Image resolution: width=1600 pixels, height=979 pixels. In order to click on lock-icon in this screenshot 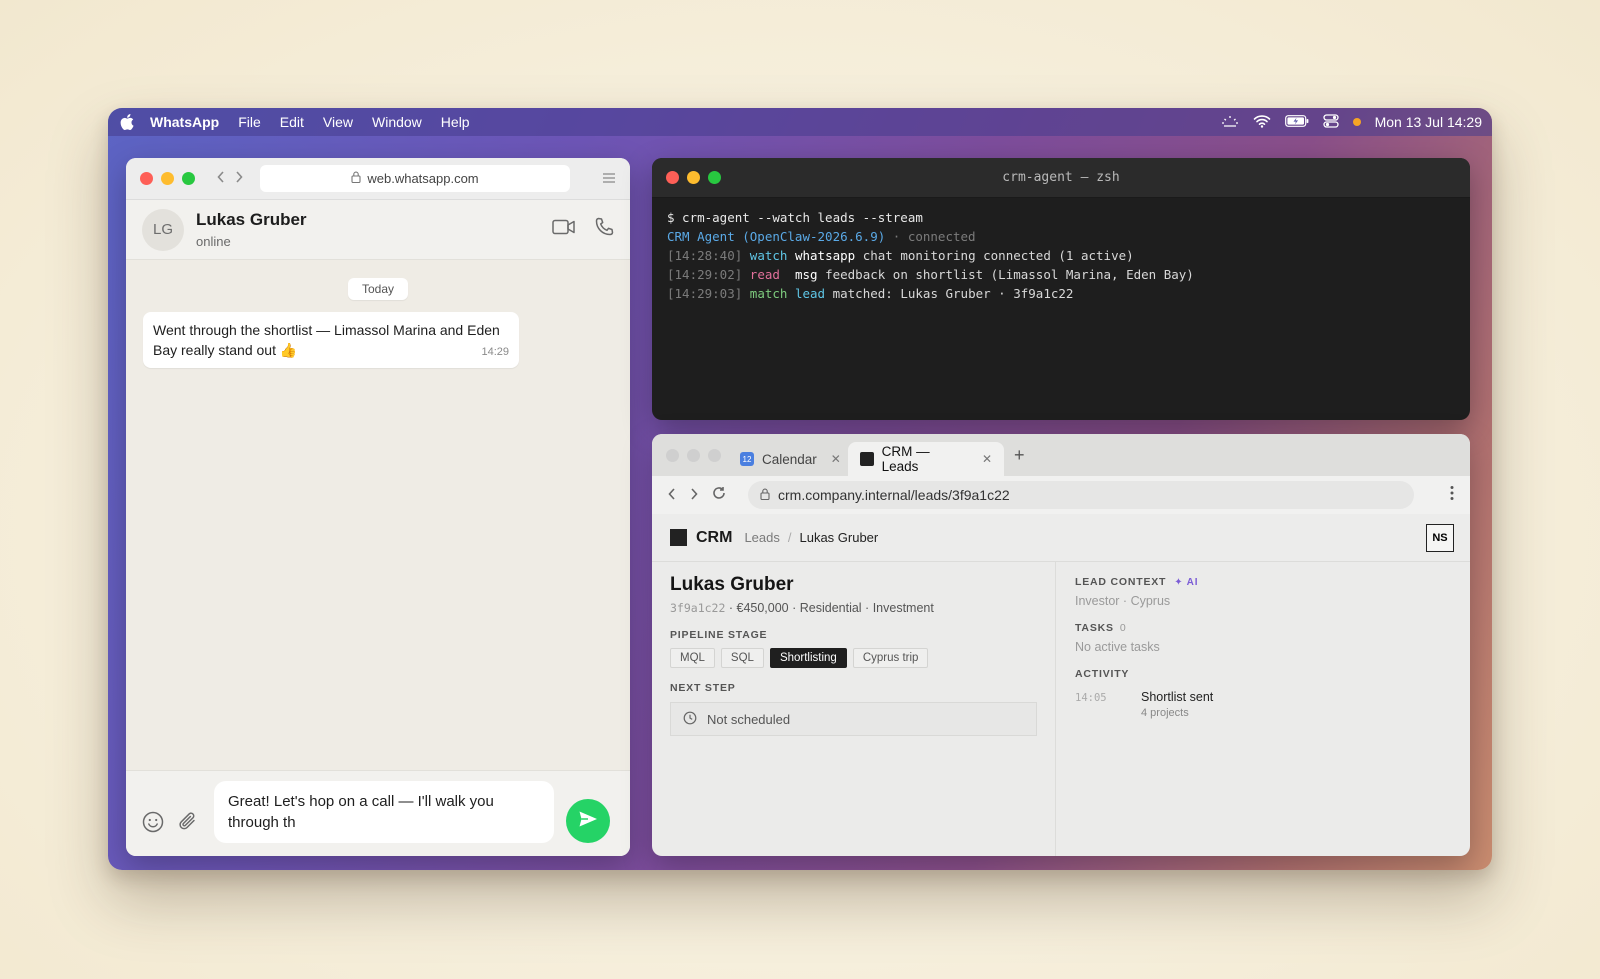, I will do `click(765, 495)`.